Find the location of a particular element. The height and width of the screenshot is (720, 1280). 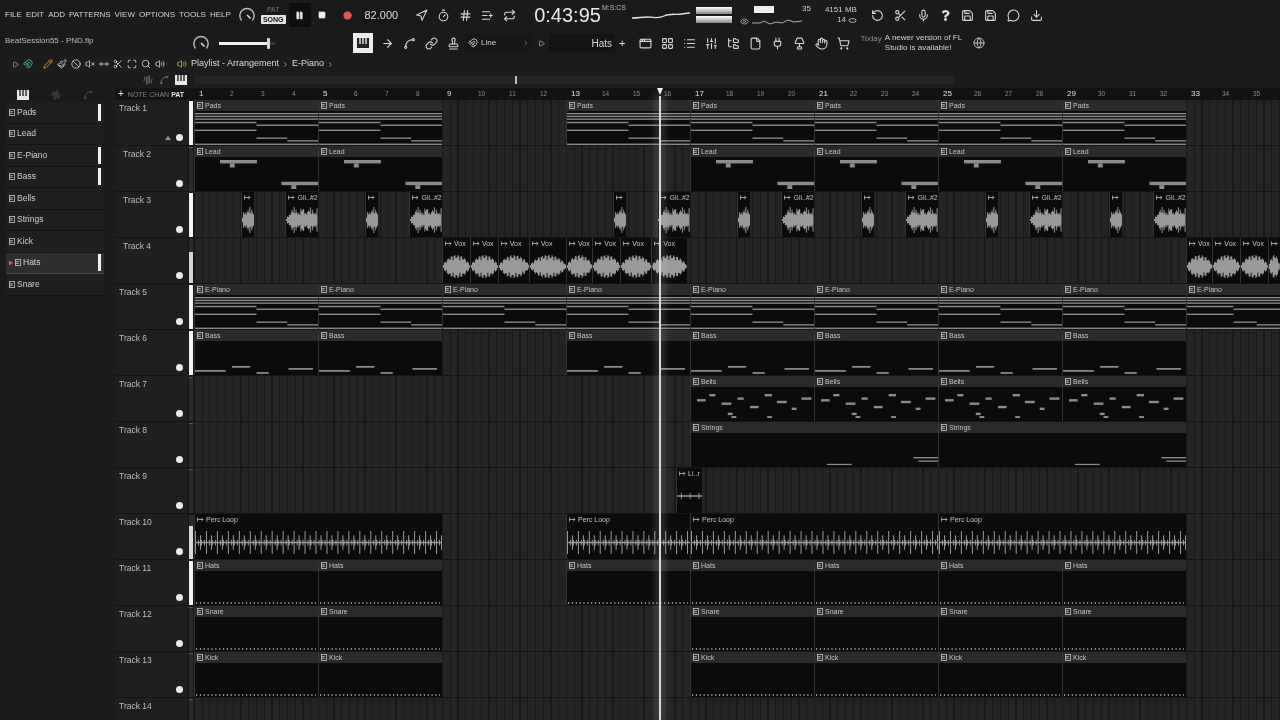

track-name: Track 8 is located at coordinates (133, 429).